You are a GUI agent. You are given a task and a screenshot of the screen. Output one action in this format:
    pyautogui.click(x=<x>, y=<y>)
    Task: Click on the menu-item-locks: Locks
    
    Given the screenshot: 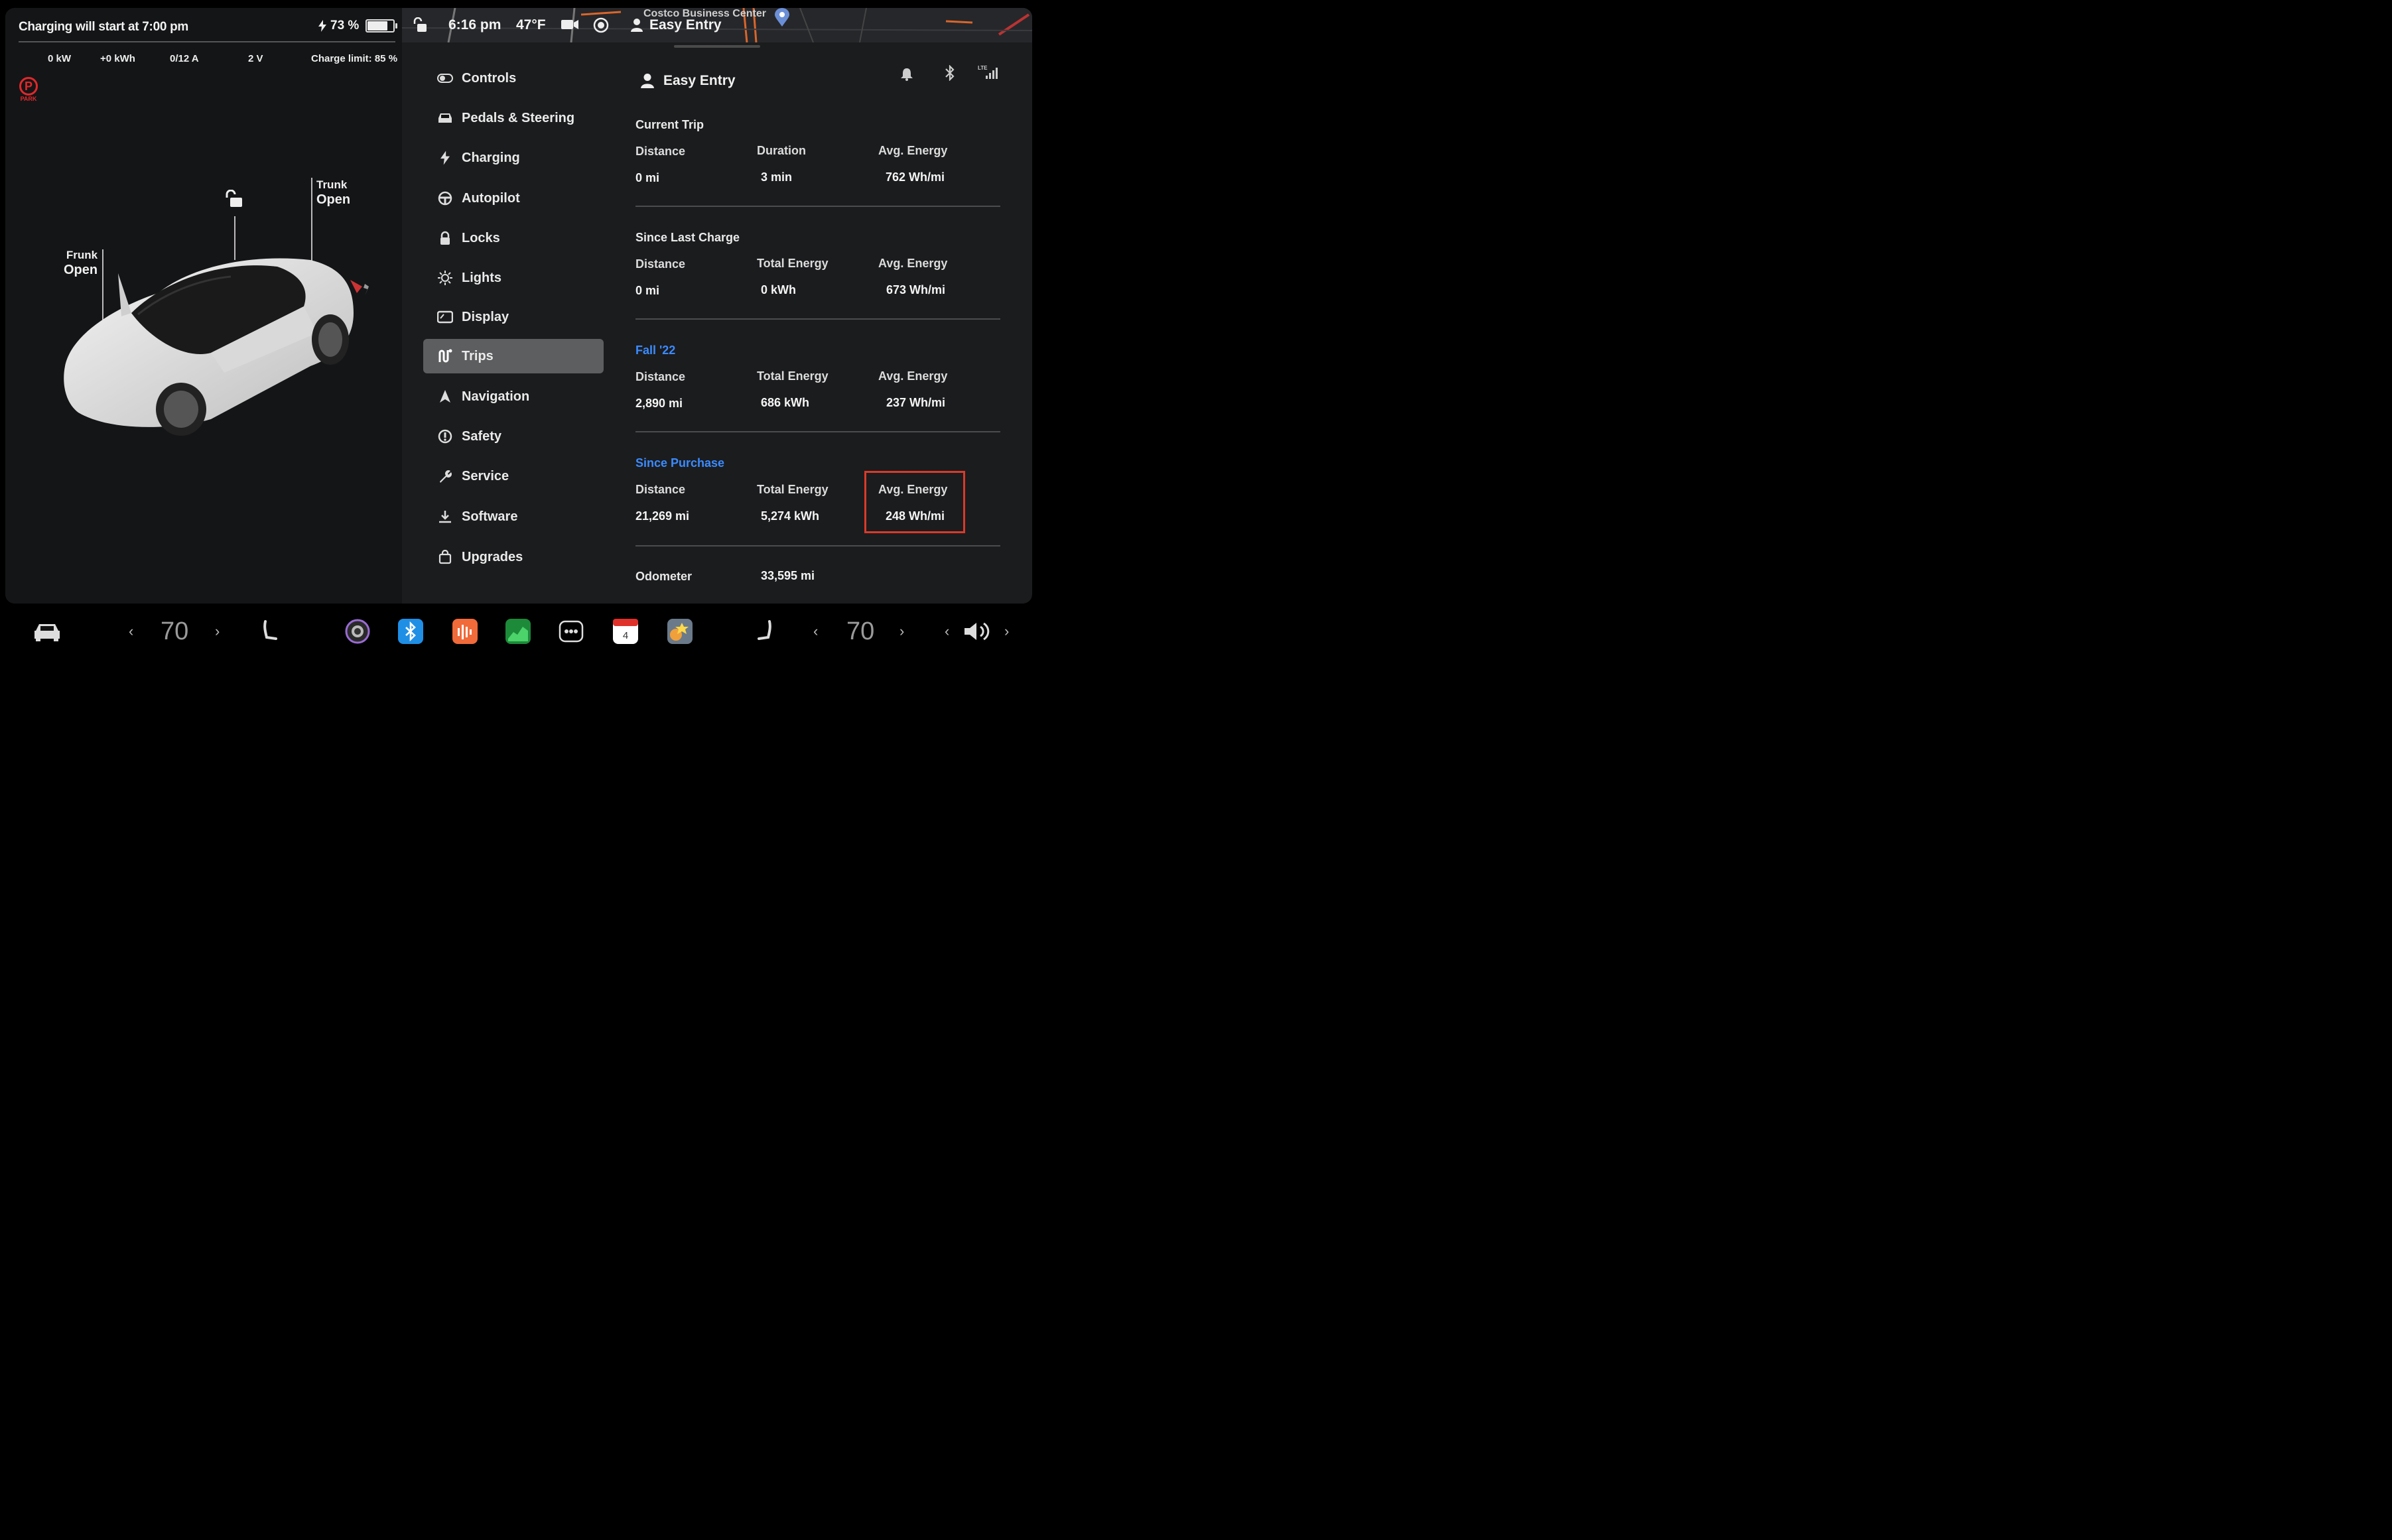 What is the action you would take?
    pyautogui.click(x=513, y=238)
    